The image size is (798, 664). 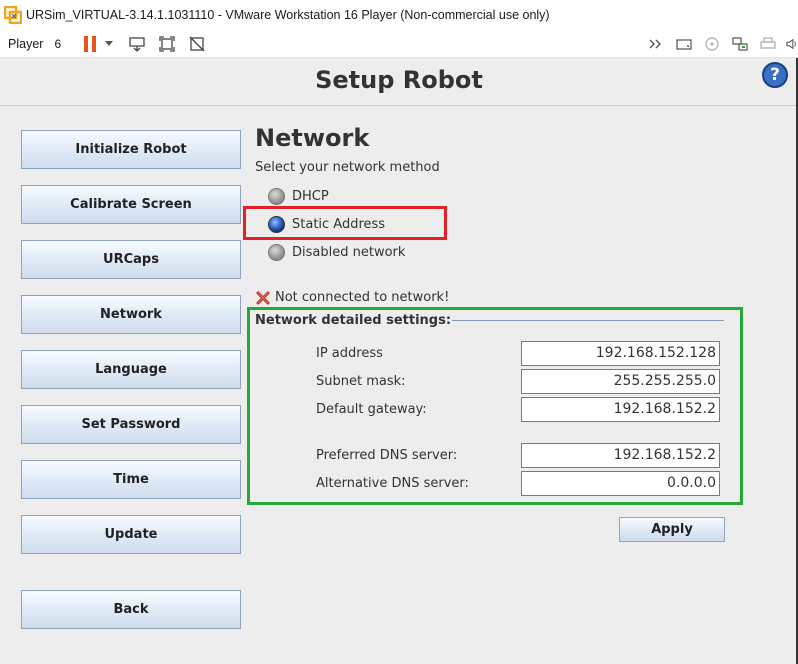 What do you see at coordinates (109, 43) in the screenshot?
I see `dropdown-arrow-icon` at bounding box center [109, 43].